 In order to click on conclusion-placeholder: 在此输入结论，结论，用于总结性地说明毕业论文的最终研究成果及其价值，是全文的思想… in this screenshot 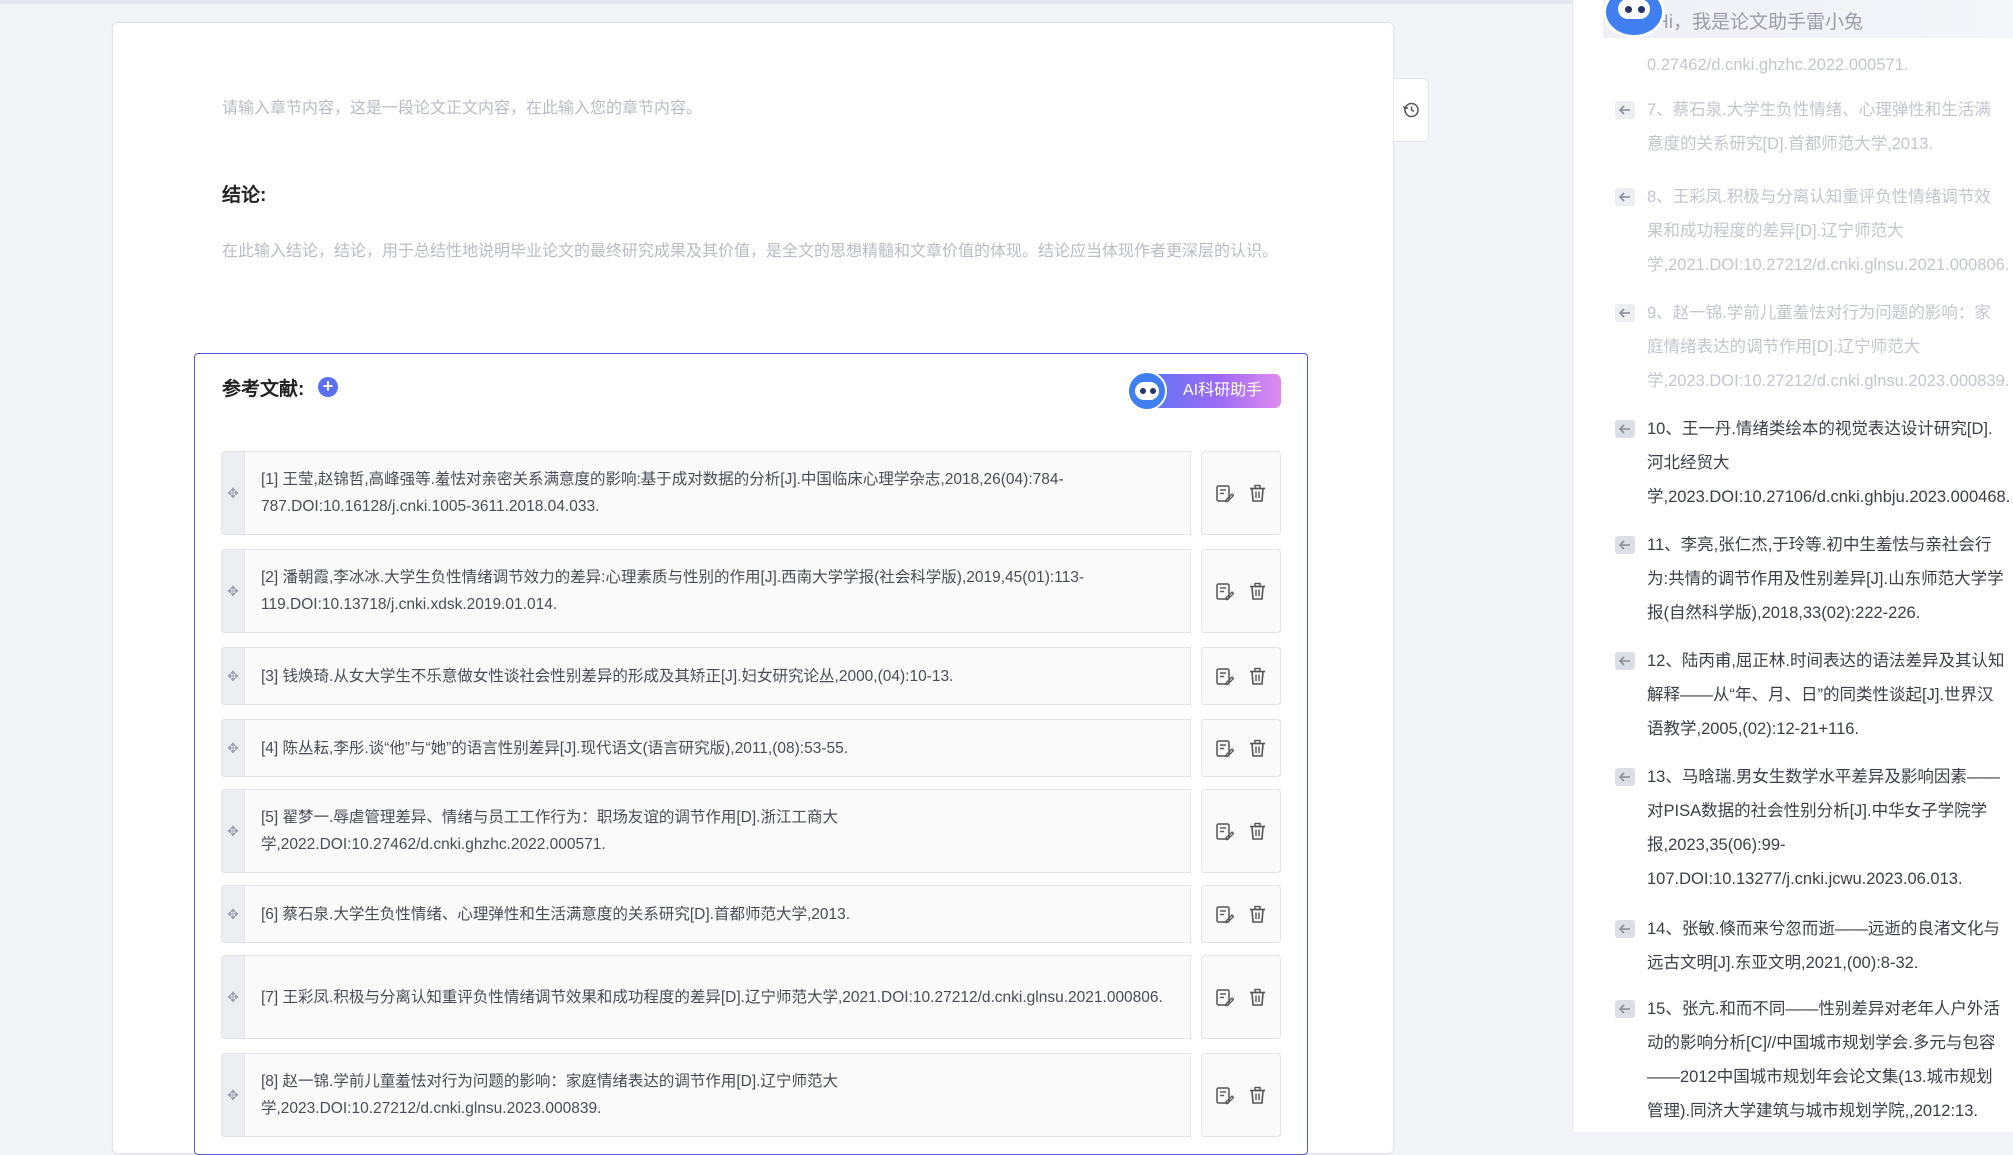, I will do `click(752, 252)`.